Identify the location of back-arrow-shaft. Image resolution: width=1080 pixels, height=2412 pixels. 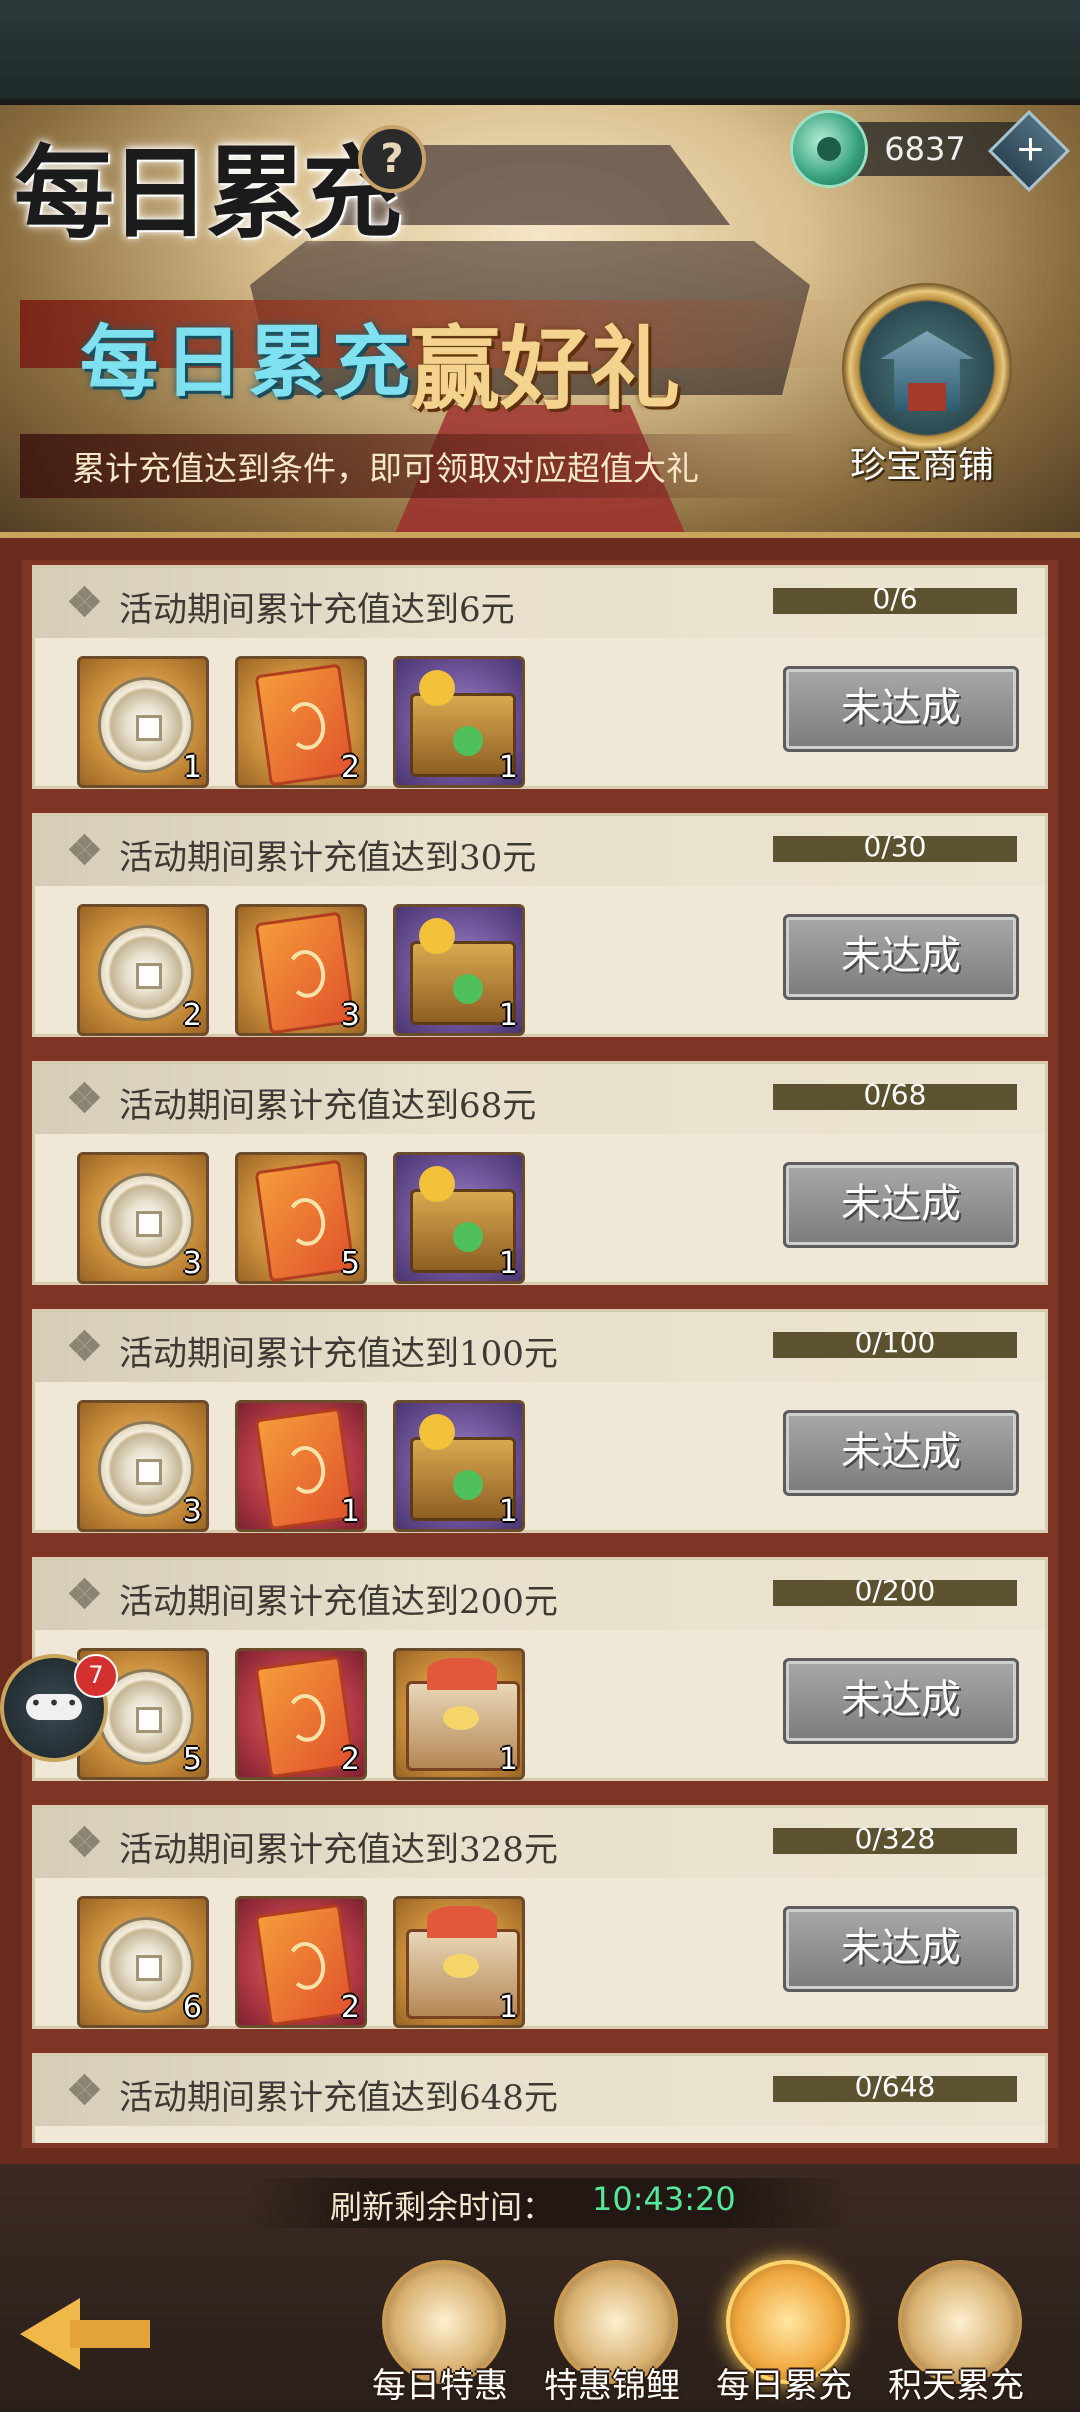
(110, 2334).